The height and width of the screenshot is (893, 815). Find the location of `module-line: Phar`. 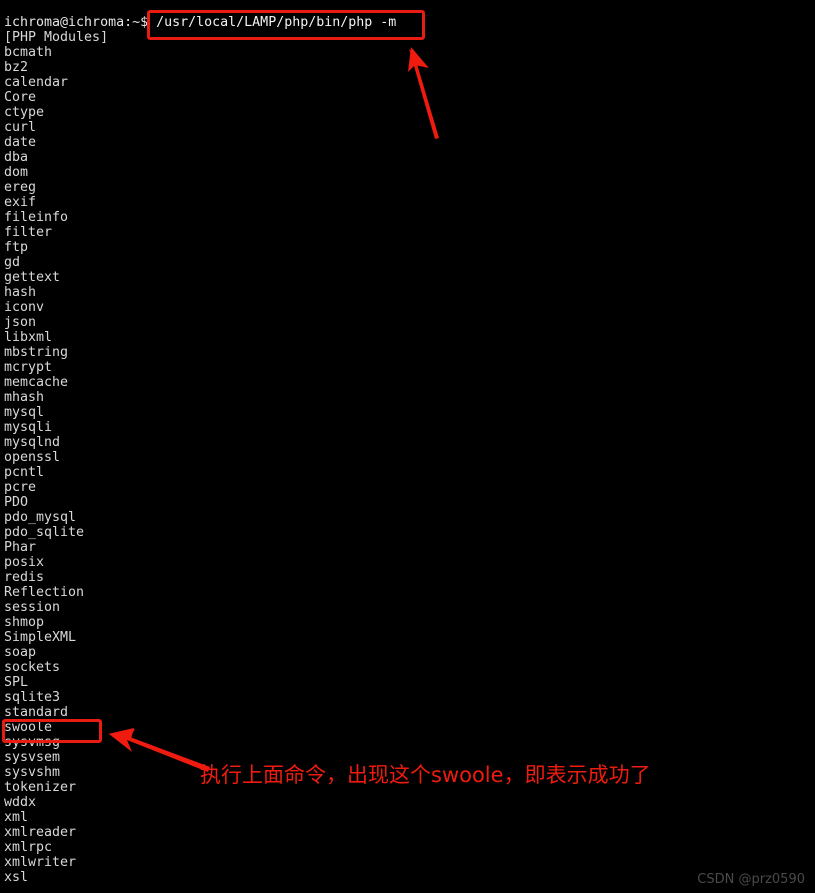

module-line: Phar is located at coordinates (20, 547).